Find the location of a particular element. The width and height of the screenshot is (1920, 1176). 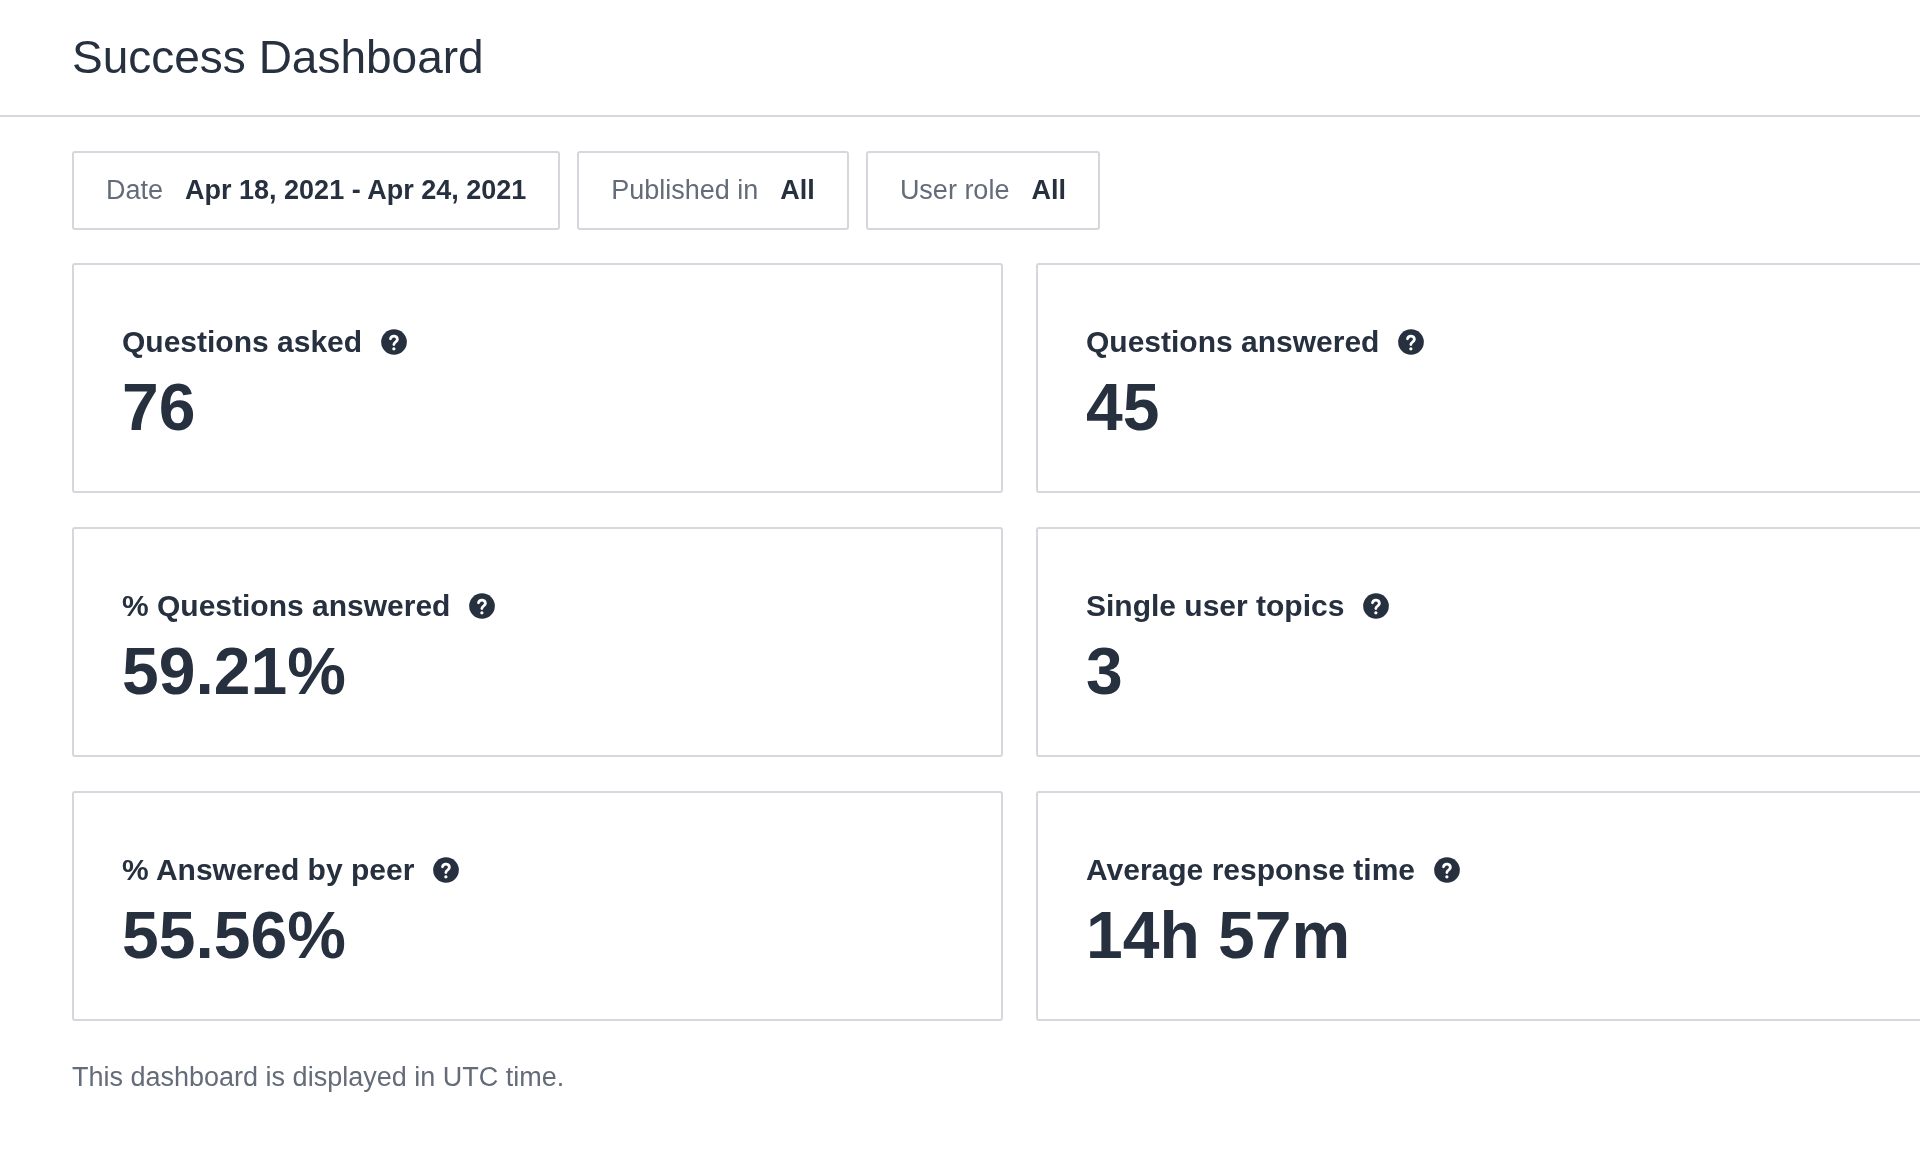

filter-button: User role All is located at coordinates (982, 190).